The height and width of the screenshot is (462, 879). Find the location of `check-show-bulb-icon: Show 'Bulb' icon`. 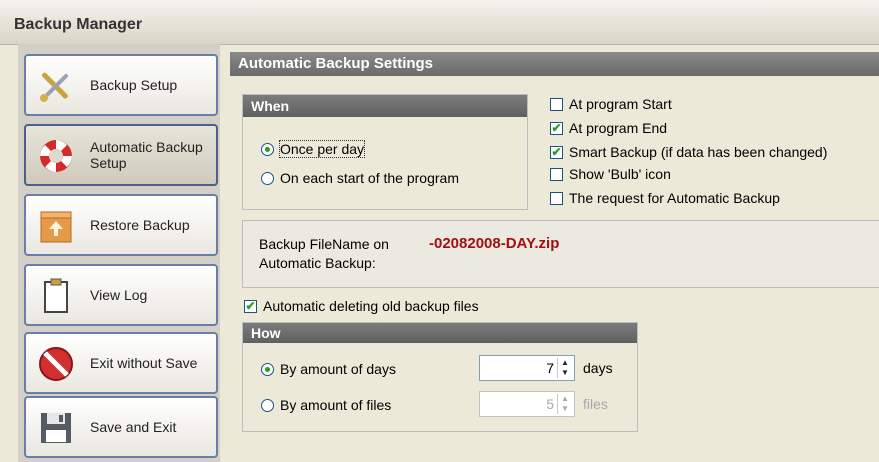

check-show-bulb-icon: Show 'Bulb' icon is located at coordinates (610, 174).